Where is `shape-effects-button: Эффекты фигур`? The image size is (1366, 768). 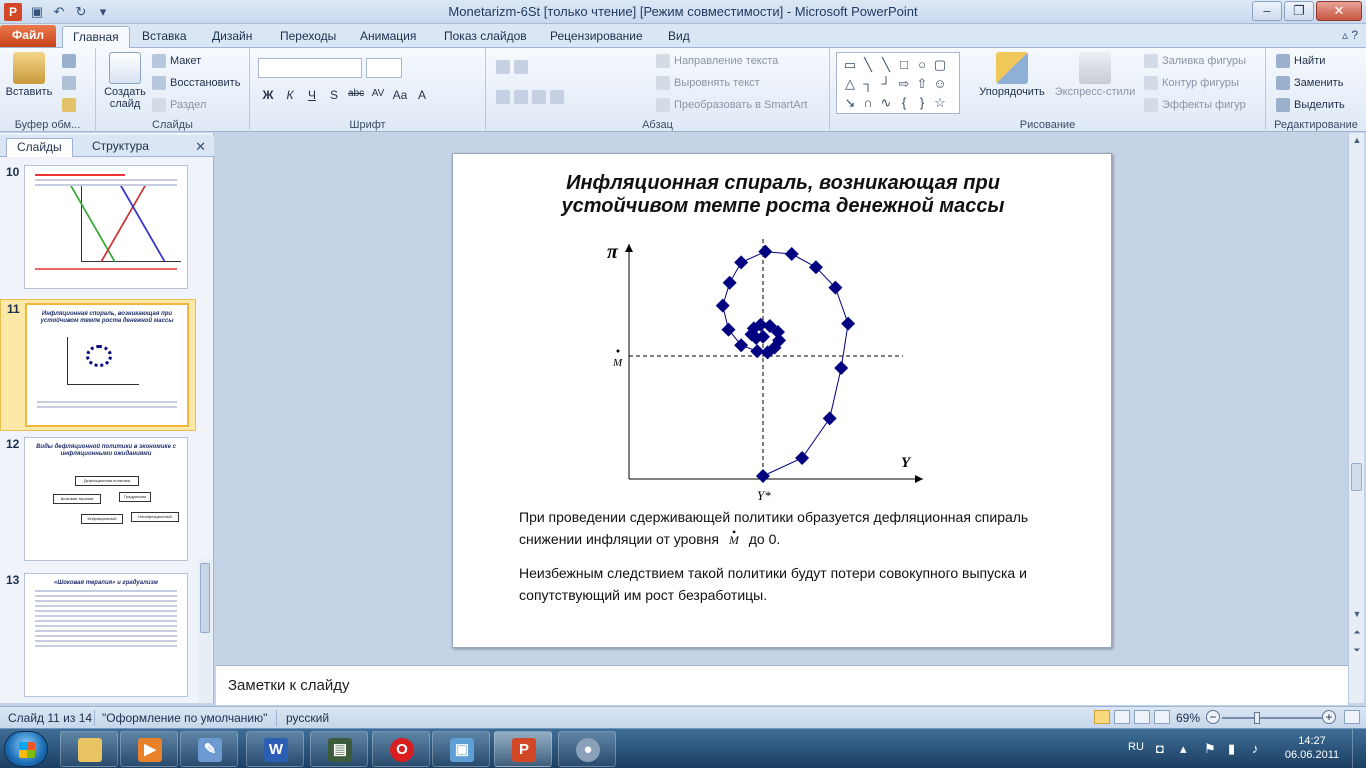 shape-effects-button: Эффекты фигур is located at coordinates (1195, 105).